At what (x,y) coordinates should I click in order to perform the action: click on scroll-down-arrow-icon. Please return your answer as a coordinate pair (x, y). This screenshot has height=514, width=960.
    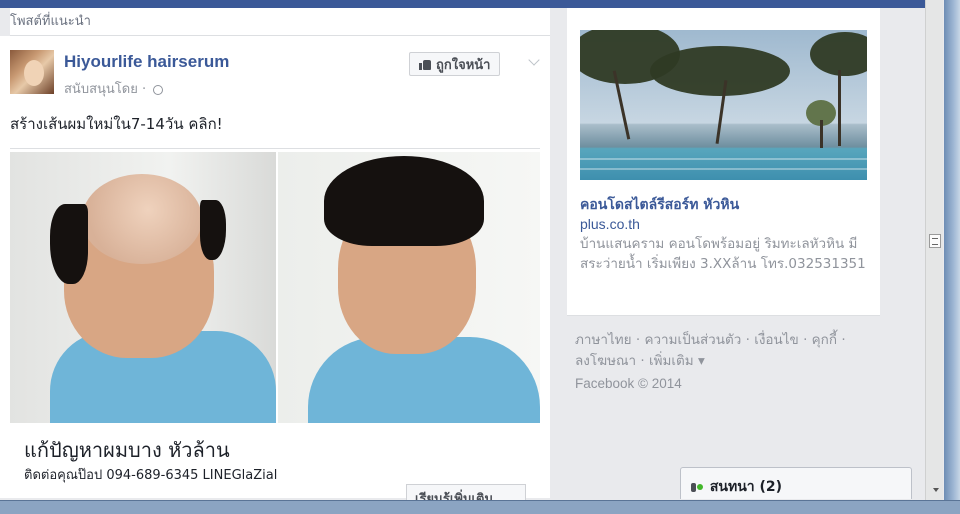
    Looking at the image, I should click on (936, 490).